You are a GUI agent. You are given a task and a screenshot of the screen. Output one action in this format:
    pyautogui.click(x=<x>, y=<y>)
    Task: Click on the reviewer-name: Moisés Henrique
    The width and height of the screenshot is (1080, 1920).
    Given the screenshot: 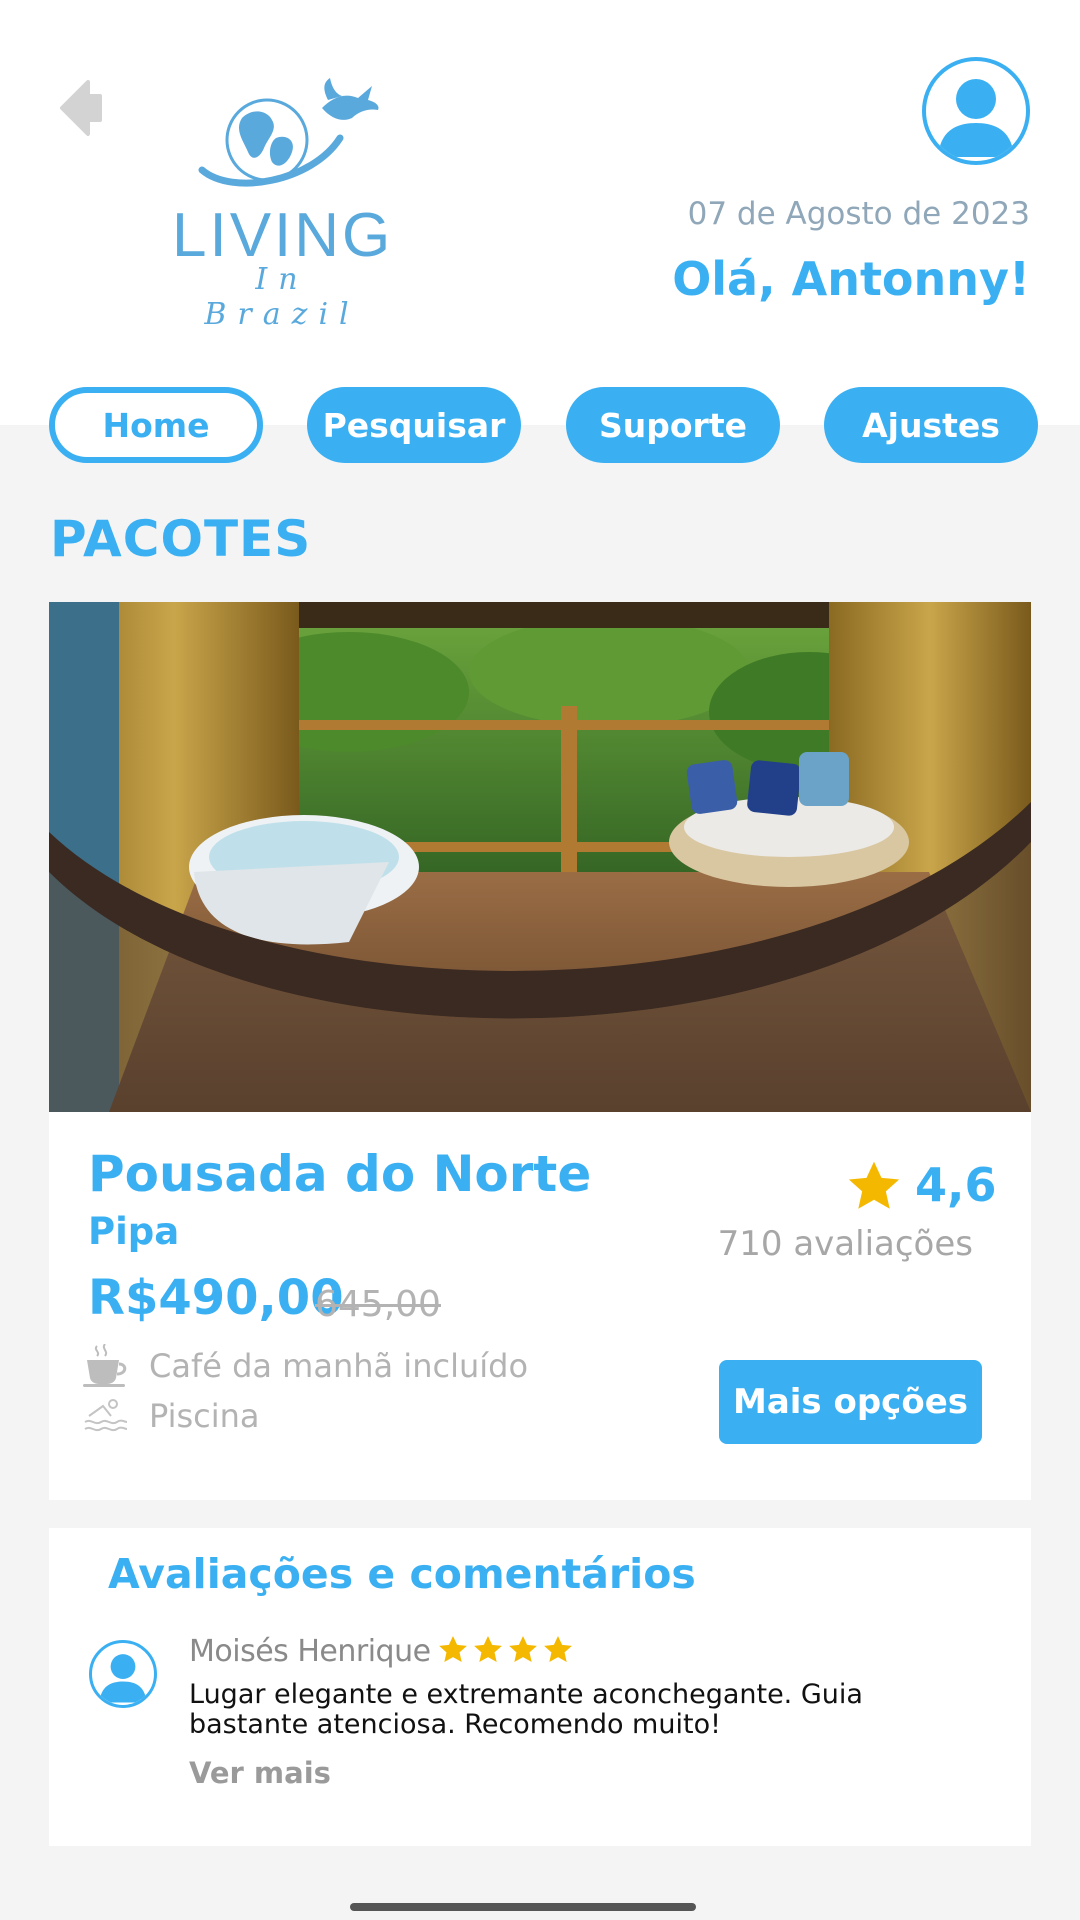 What is the action you would take?
    pyautogui.click(x=310, y=1651)
    